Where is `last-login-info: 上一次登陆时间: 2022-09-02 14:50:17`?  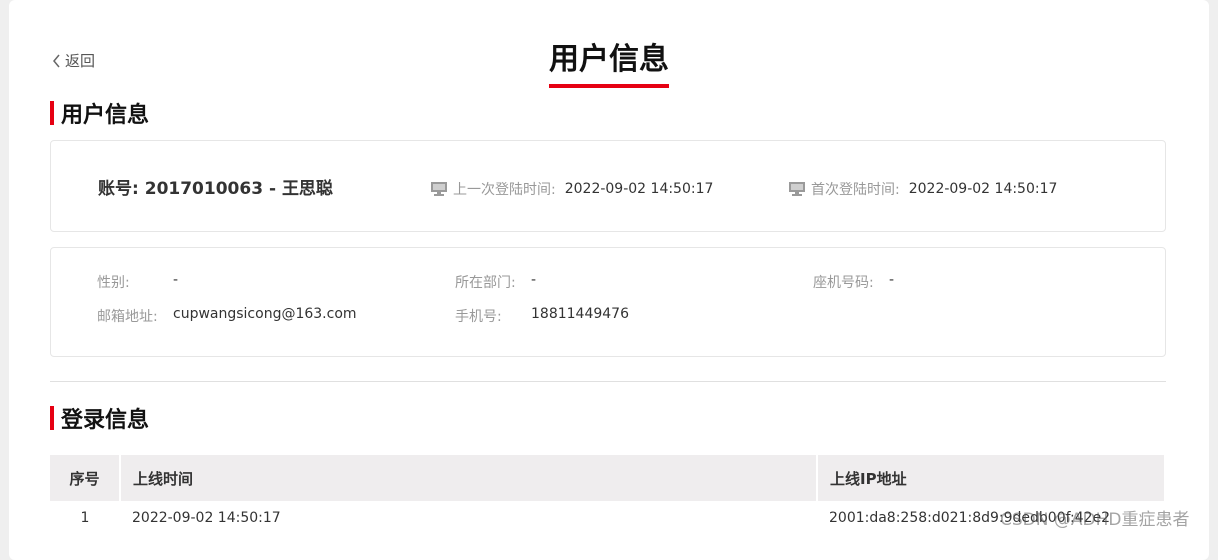
last-login-info: 上一次登陆时间: 2022-09-02 14:50:17 is located at coordinates (571, 189).